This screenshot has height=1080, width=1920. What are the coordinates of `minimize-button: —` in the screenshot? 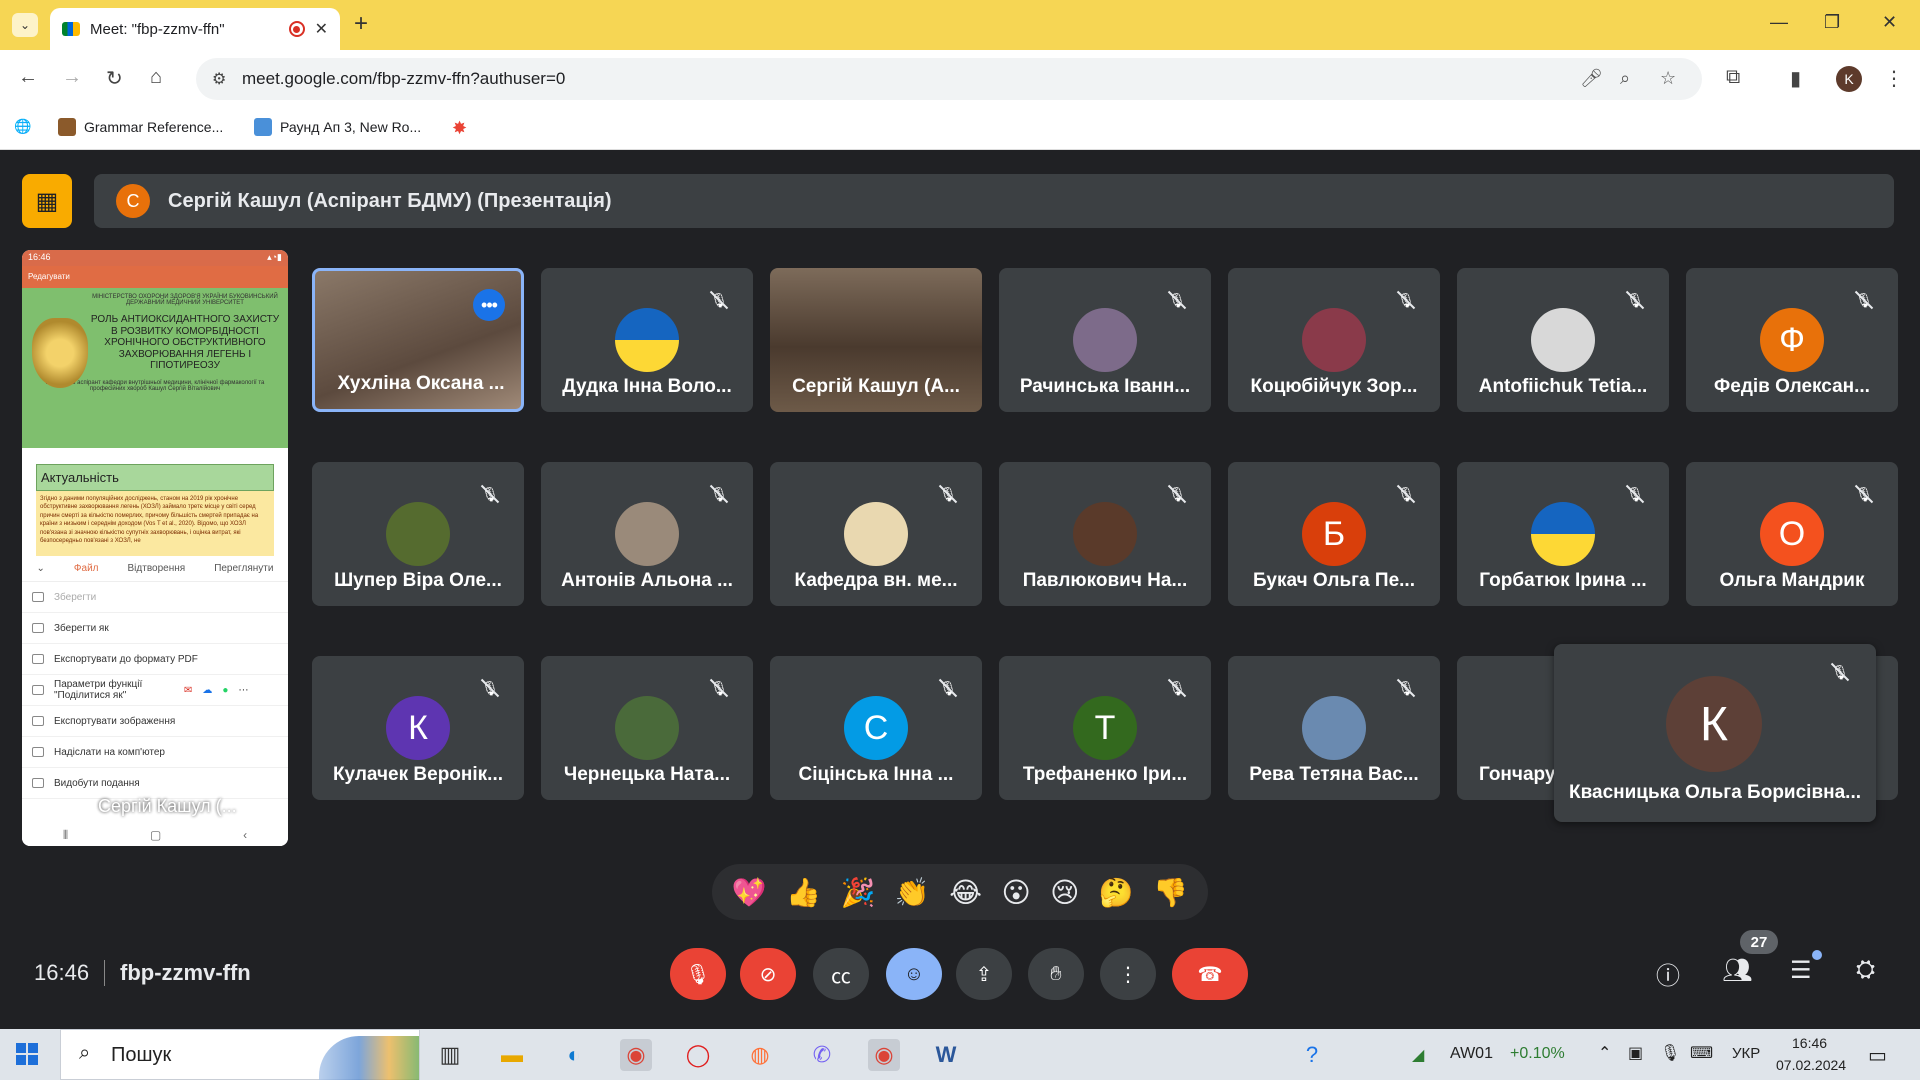 It's located at (1779, 22).